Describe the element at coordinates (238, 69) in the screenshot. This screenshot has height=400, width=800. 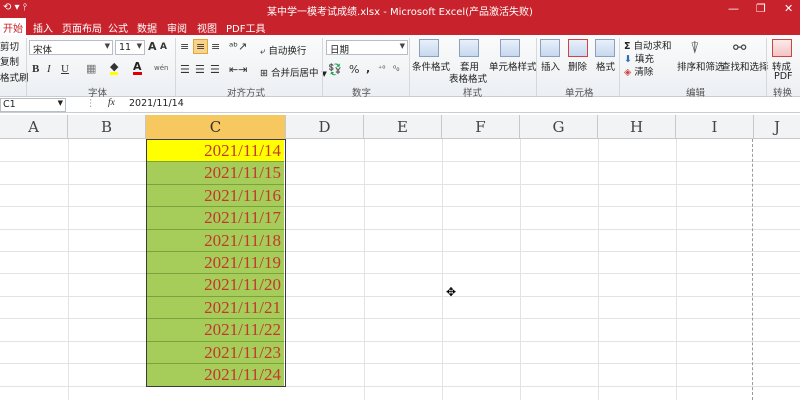
I see `indent-icon: ⇤⇥` at that location.